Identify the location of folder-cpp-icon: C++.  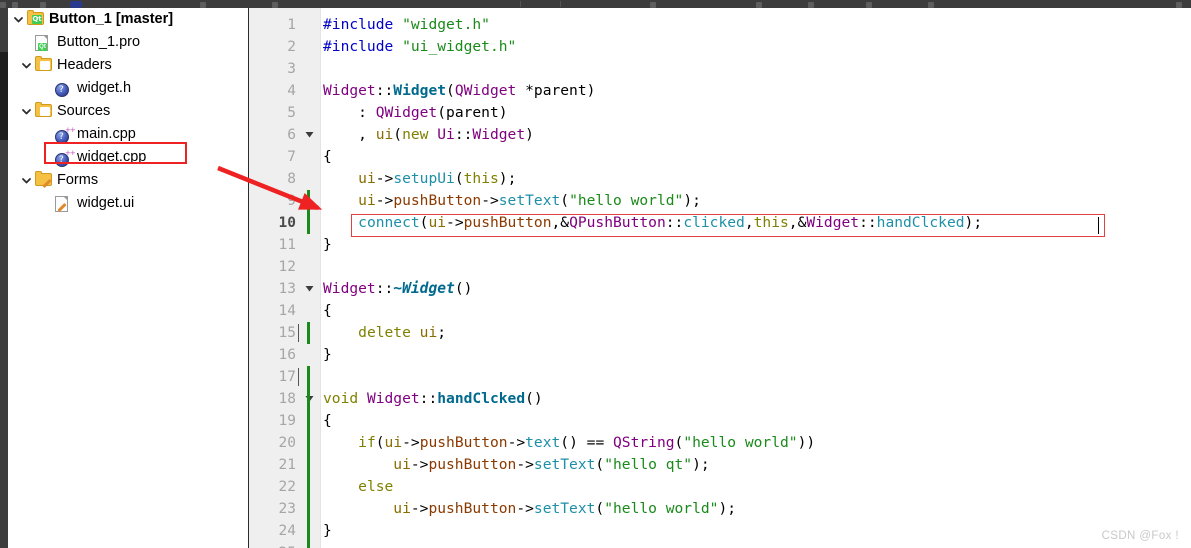
(45, 111).